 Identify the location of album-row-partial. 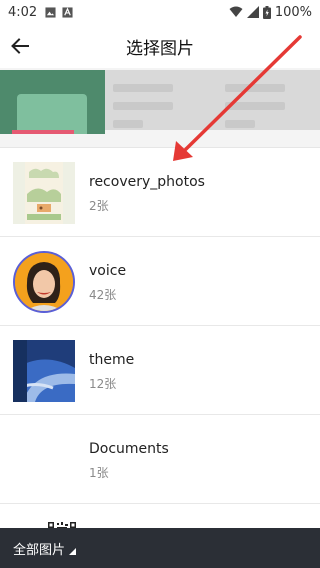
(160, 516).